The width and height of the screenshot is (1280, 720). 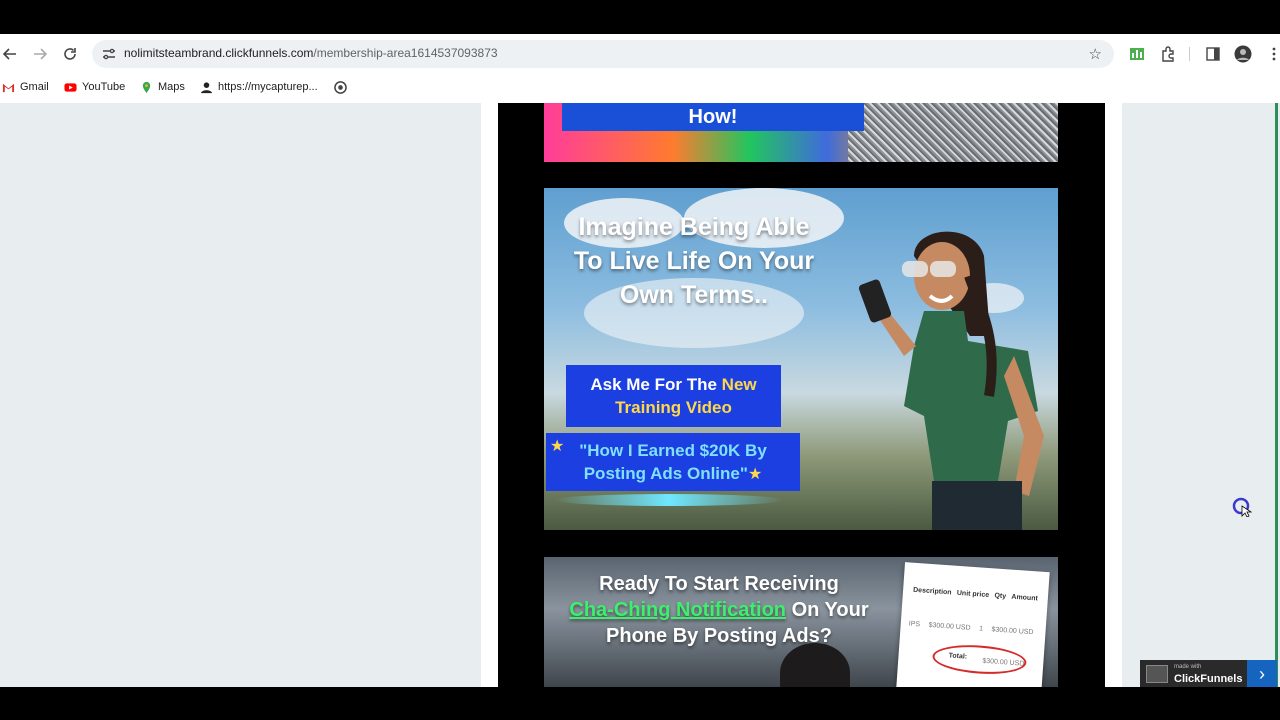 I want to click on reload-button, so click(x=70, y=54).